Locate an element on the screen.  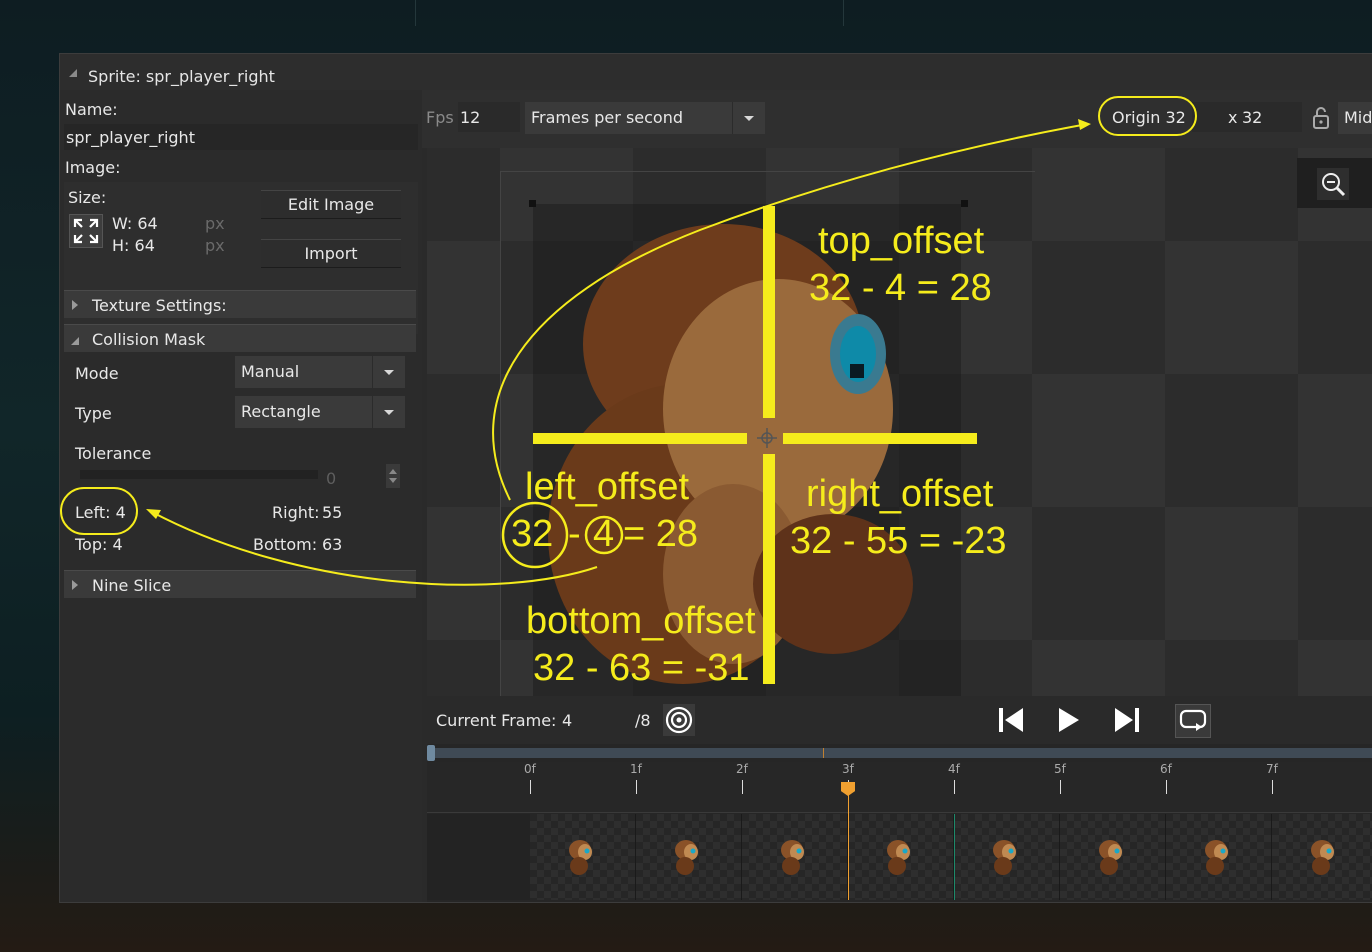
timeline-tick-label: 4f is located at coordinates (954, 769).